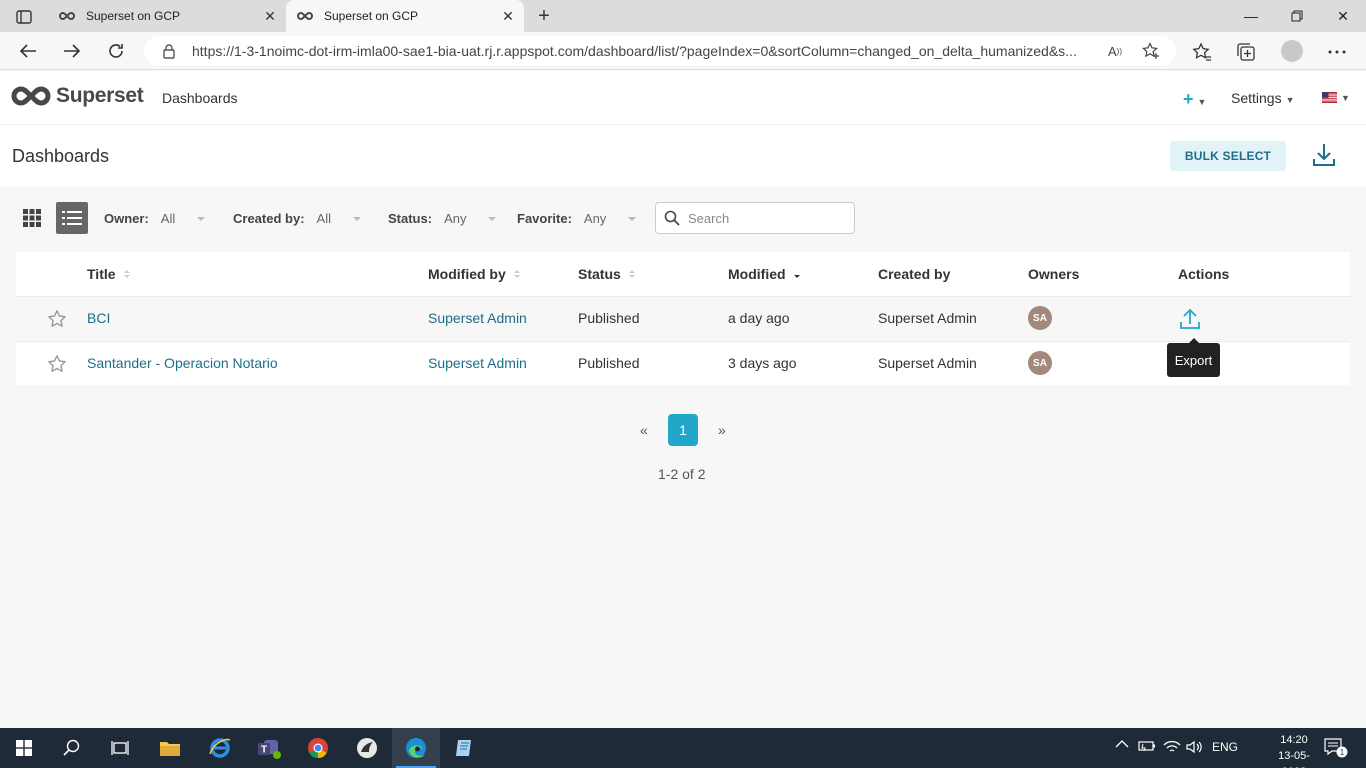 This screenshot has height=768, width=1366. I want to click on pagination-summary: 1-2 of 2, so click(682, 474).